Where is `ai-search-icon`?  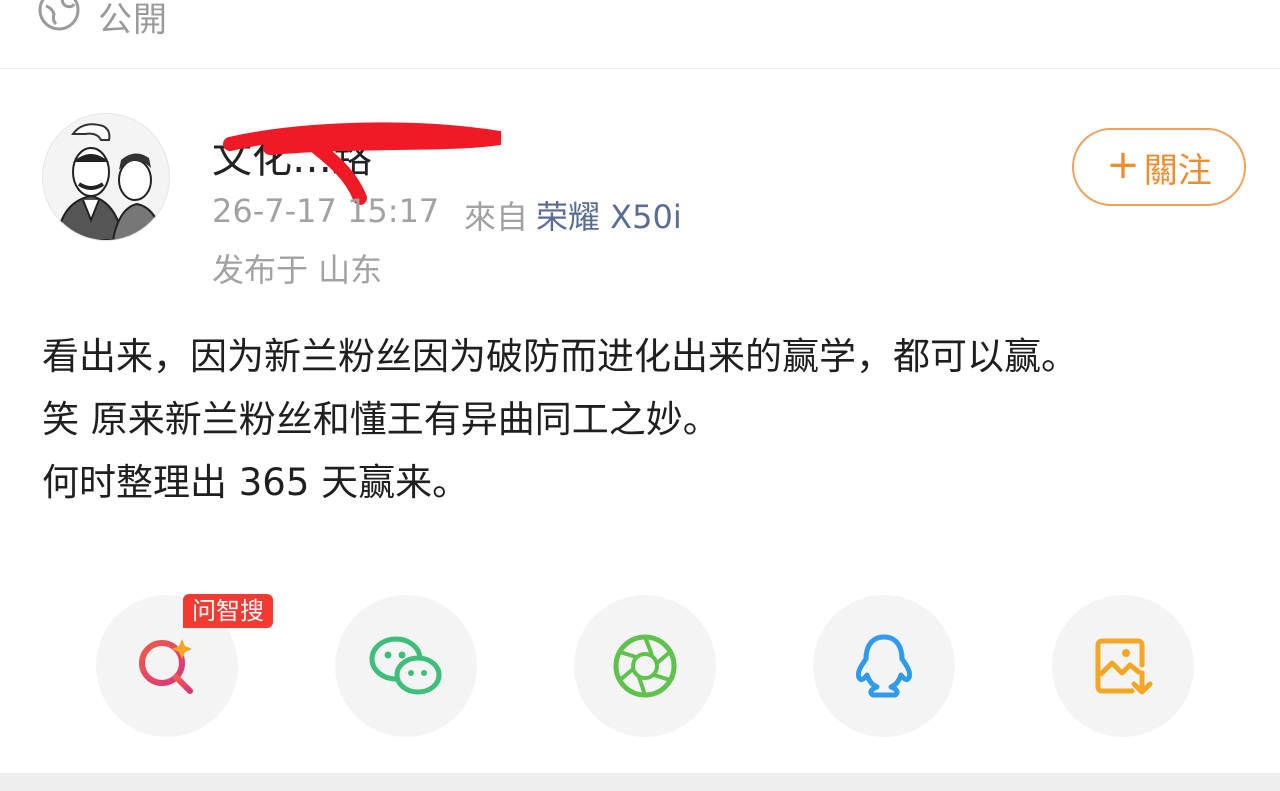
ai-search-icon is located at coordinates (166, 666).